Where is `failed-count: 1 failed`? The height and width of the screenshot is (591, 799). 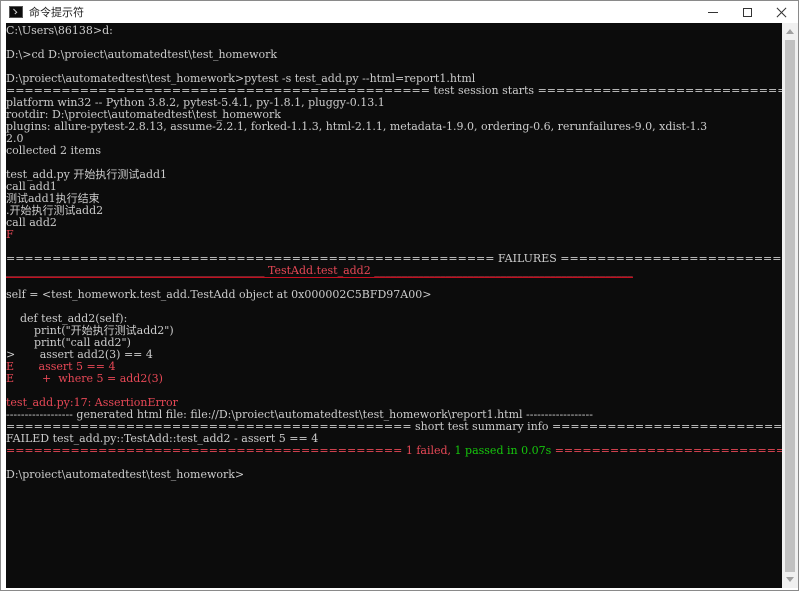 failed-count: 1 failed is located at coordinates (426, 450).